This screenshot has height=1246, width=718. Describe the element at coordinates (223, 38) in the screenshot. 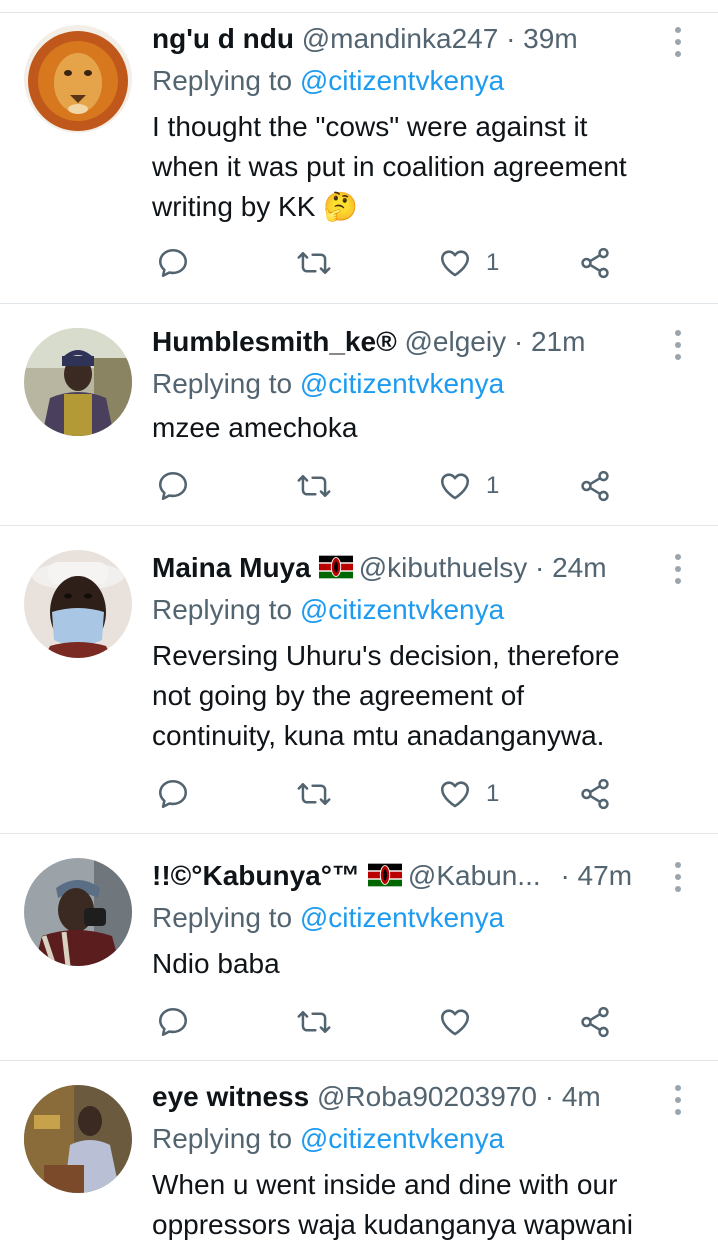

I see `display-name: ng'u d ndu` at that location.